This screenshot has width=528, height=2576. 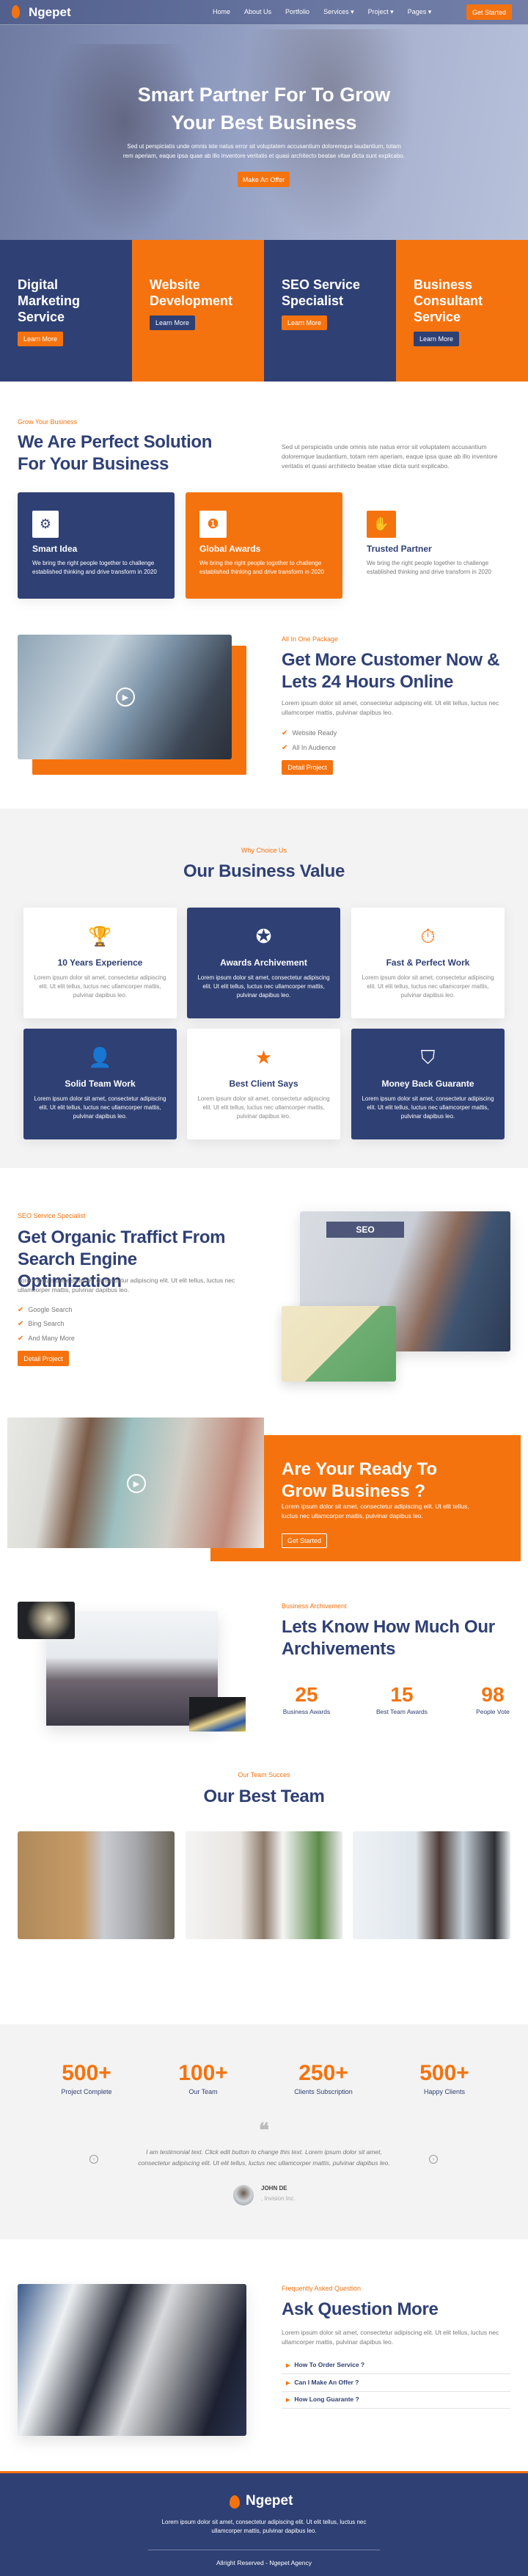 I want to click on counter: 500+ Project Complete, so click(x=87, y=2077).